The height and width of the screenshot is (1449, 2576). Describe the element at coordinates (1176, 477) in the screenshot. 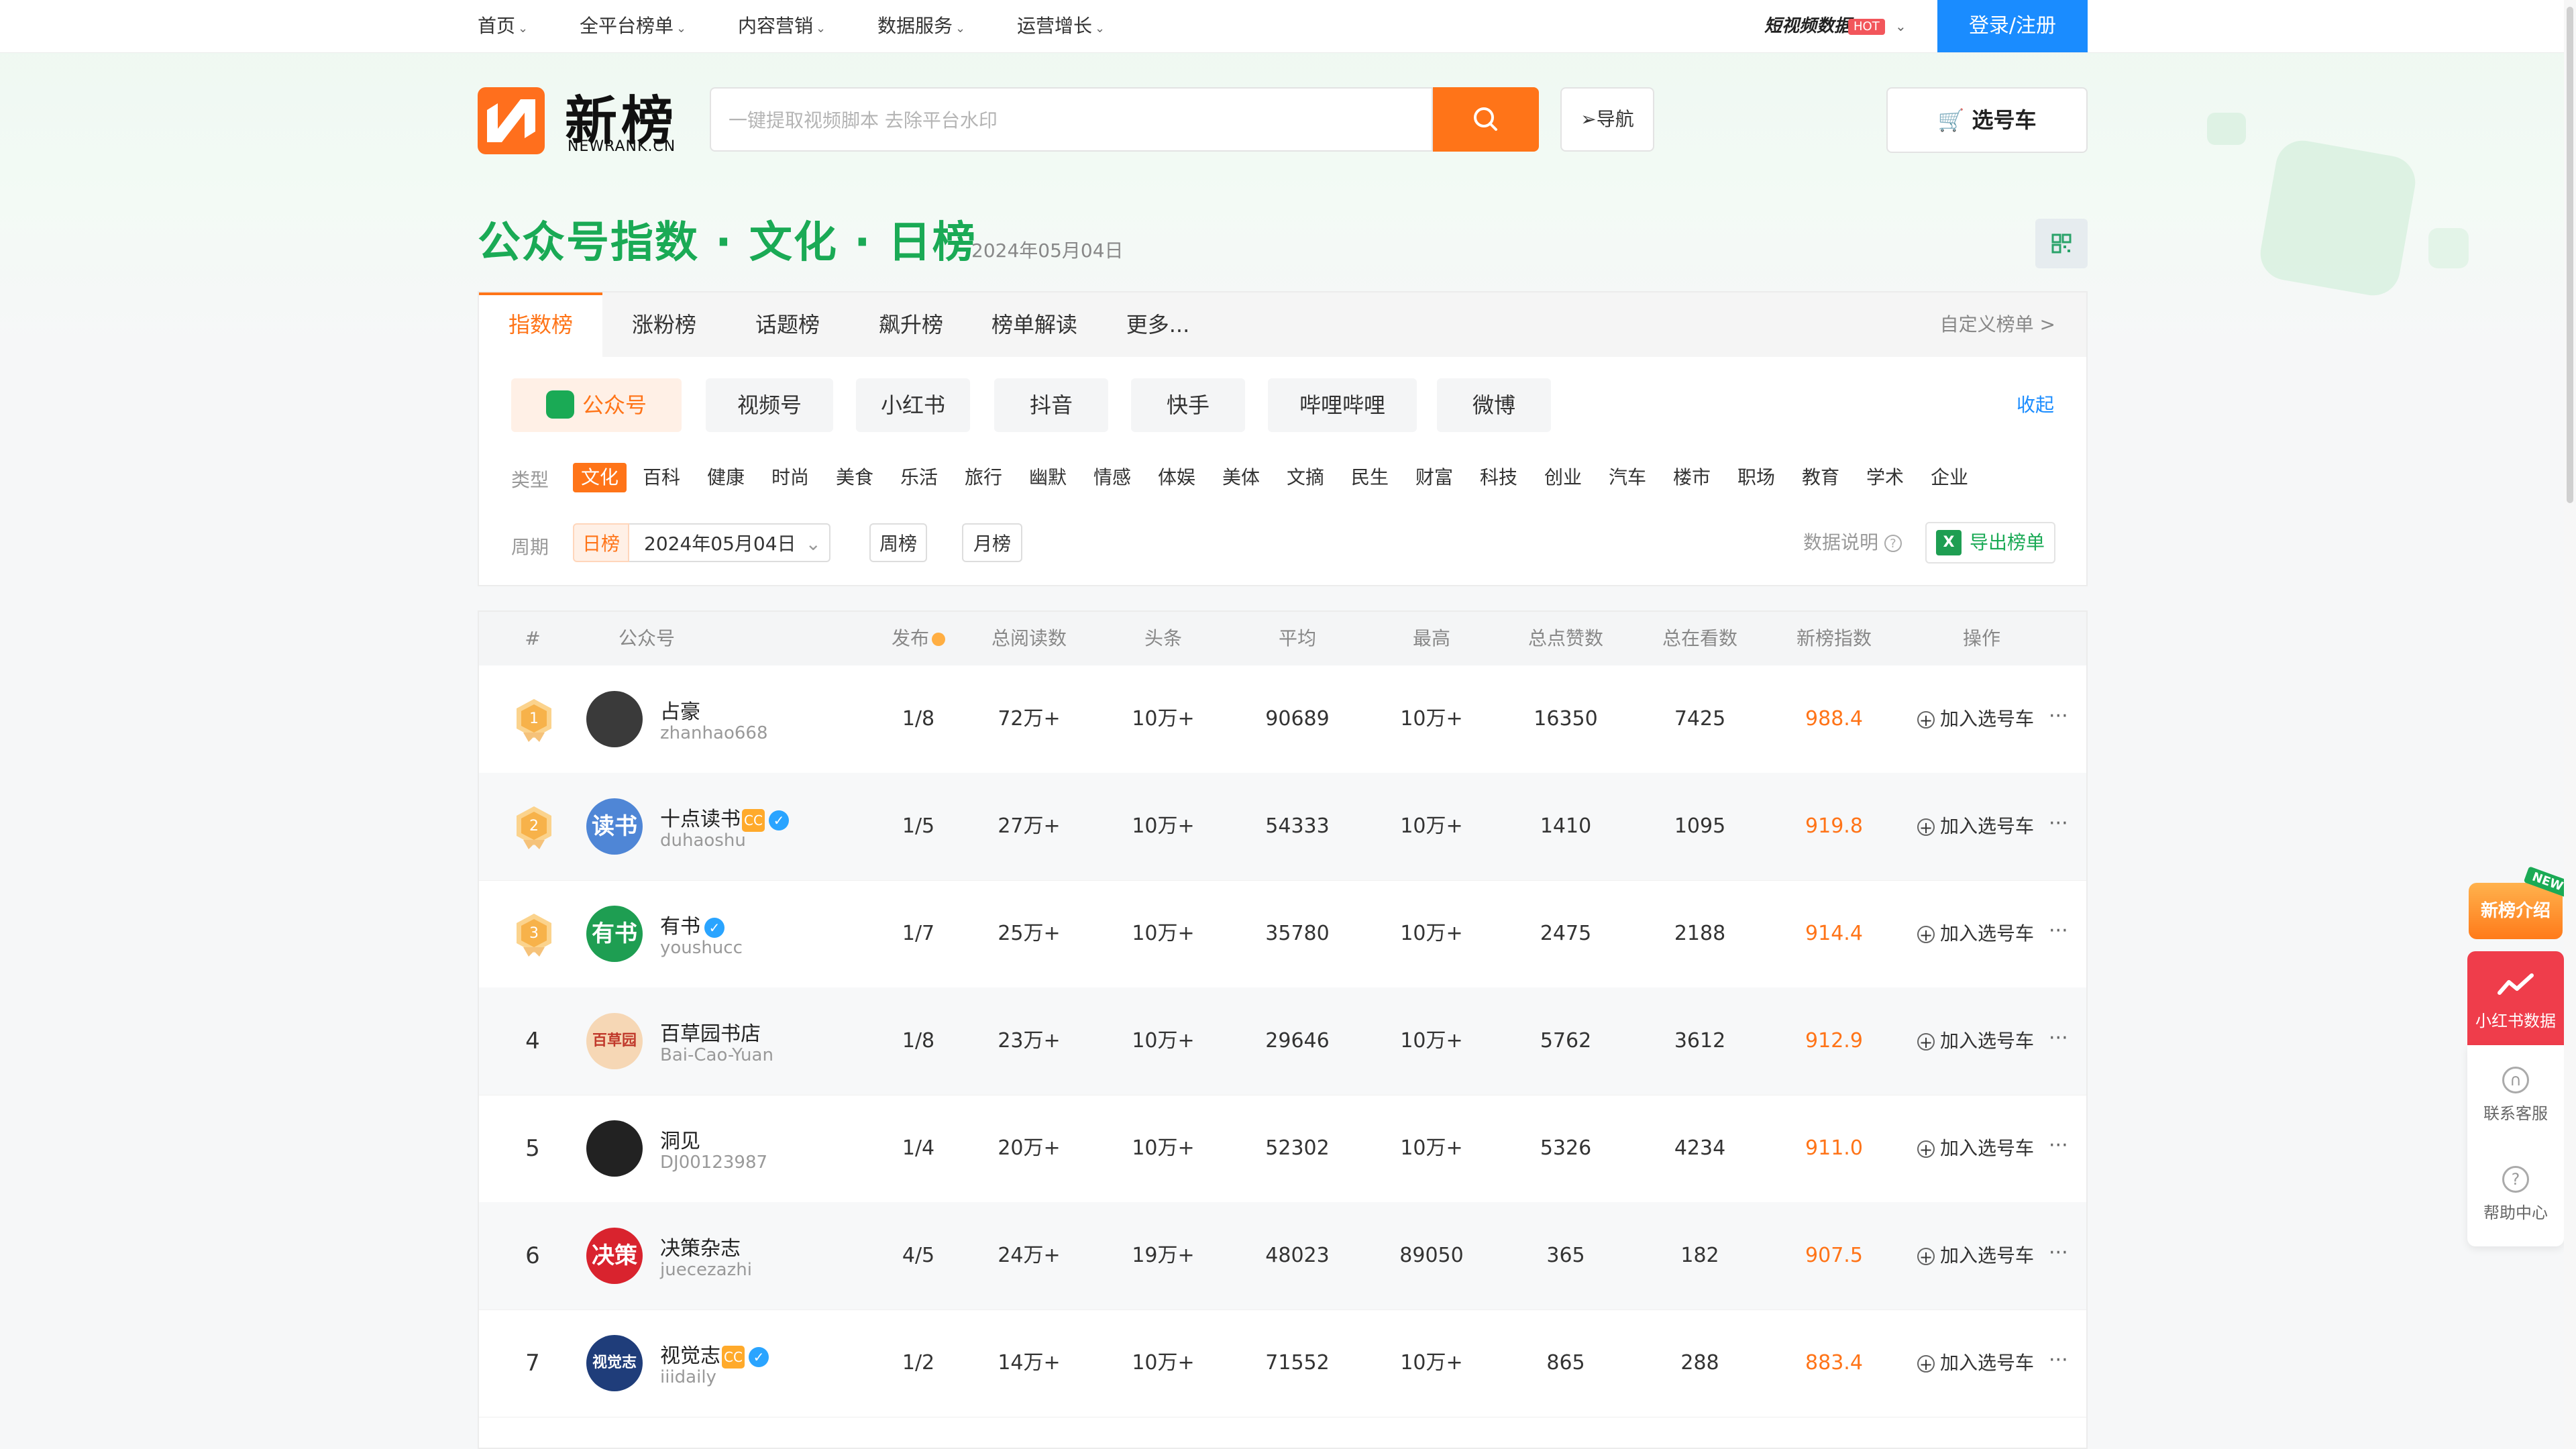

I see `category-item: 体娱` at that location.